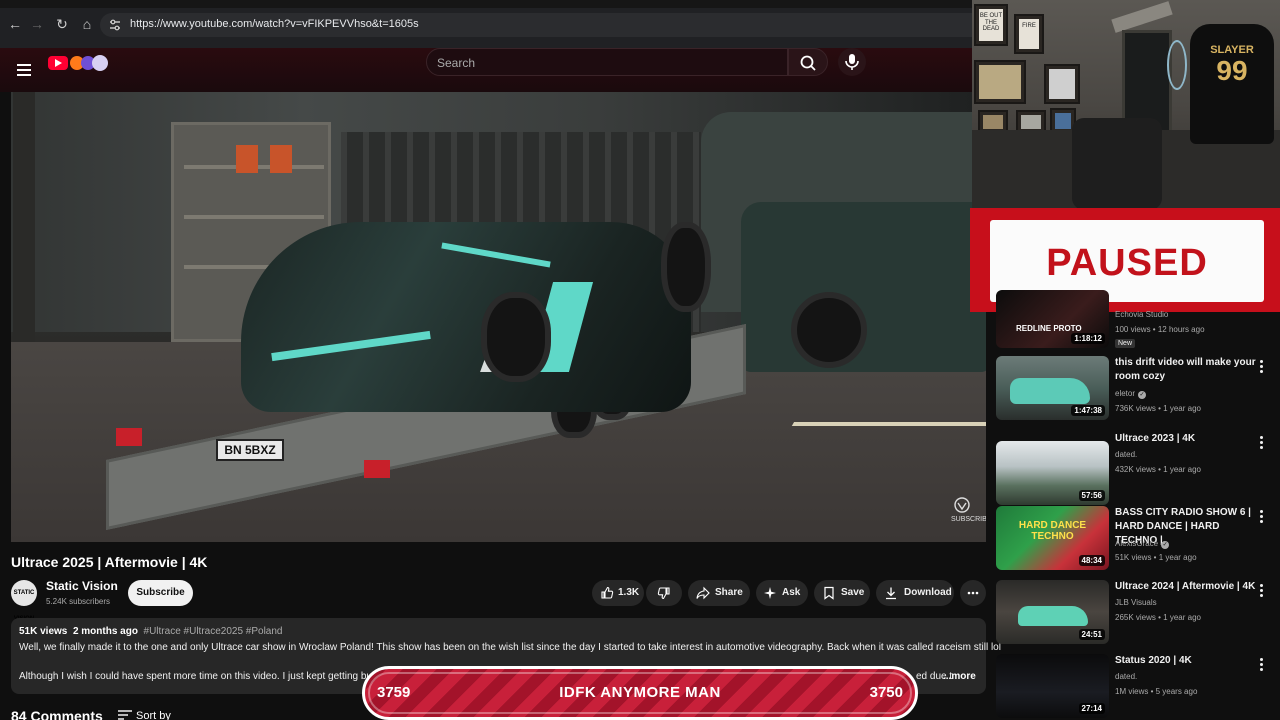 This screenshot has height=720, width=1280. What do you see at coordinates (1127, 263) in the screenshot?
I see `paused-label: PAUSED` at bounding box center [1127, 263].